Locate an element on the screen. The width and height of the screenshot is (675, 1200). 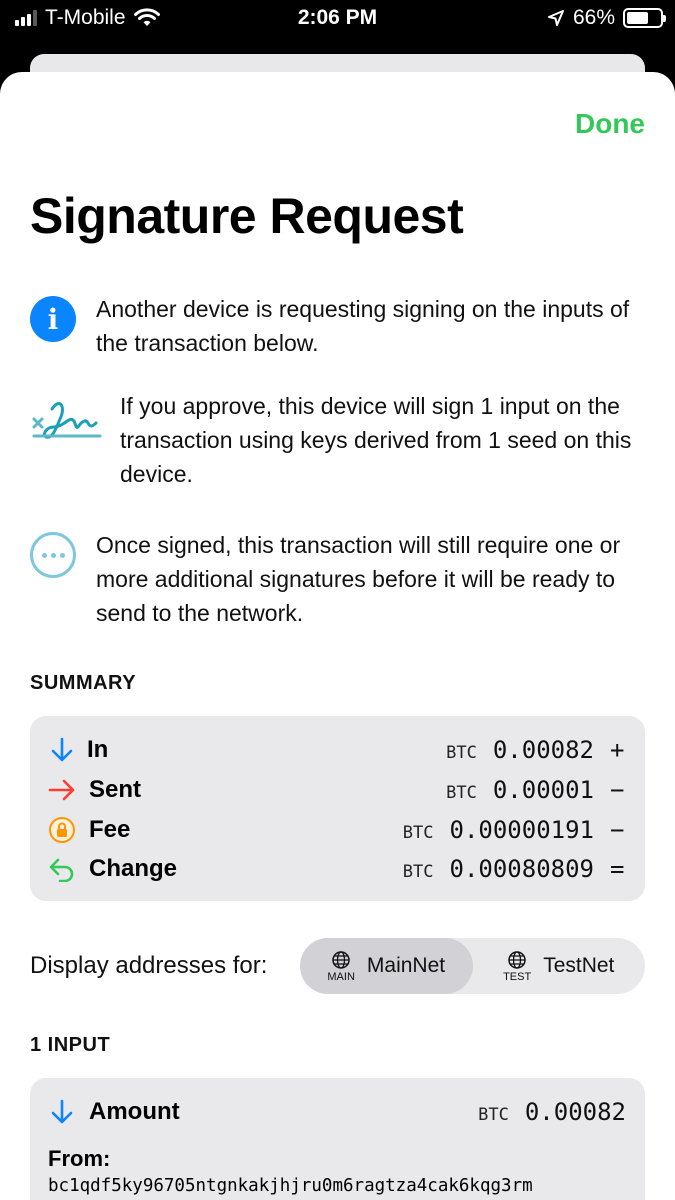
status-bar: T-Mobile 2:06 PM 66% is located at coordinates (337, 20).